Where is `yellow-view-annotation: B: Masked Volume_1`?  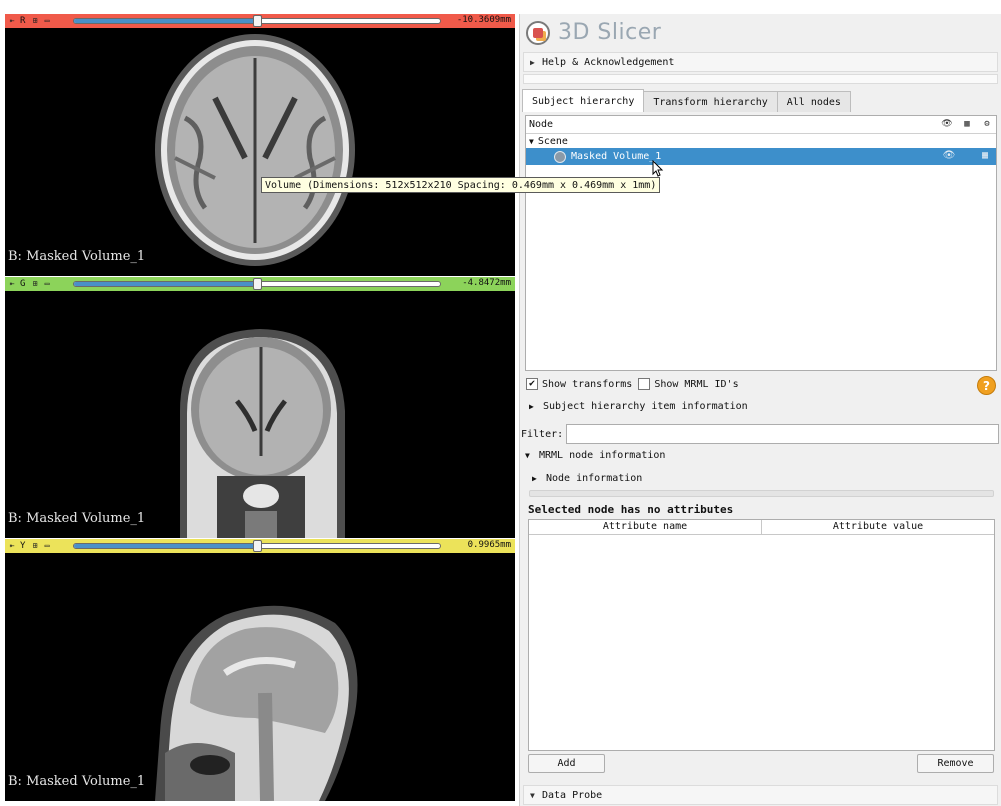 yellow-view-annotation: B: Masked Volume_1 is located at coordinates (77, 781).